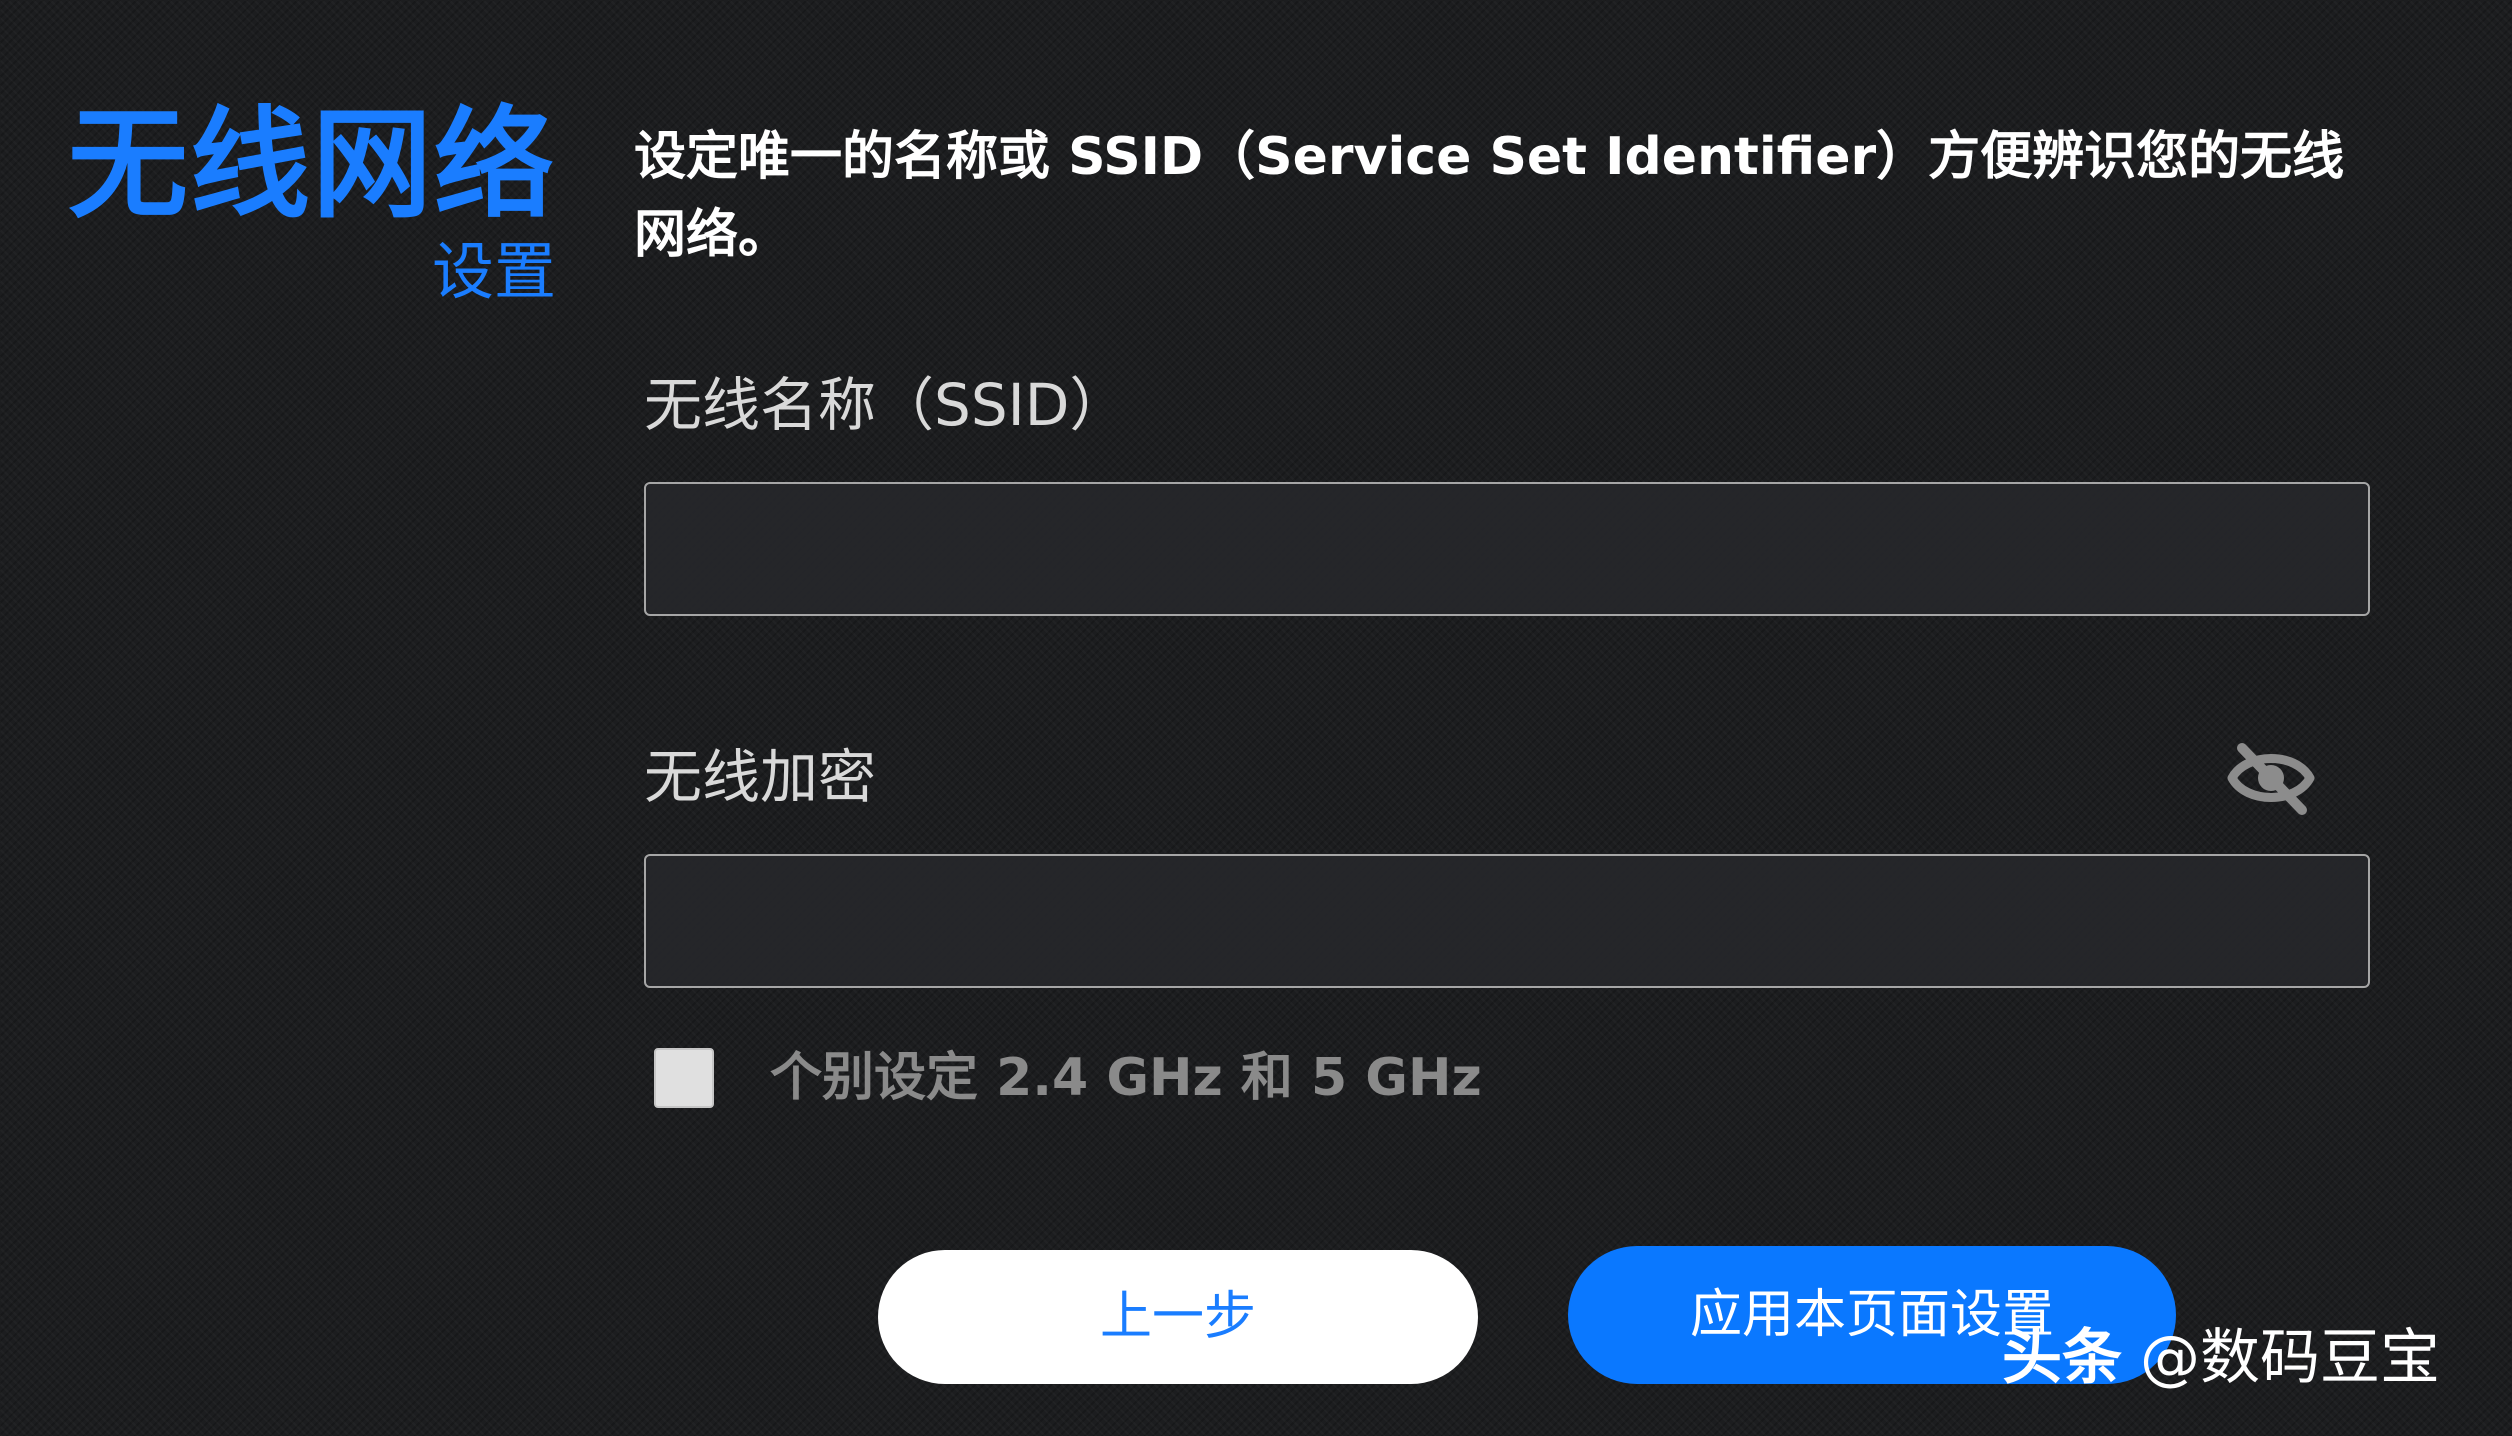 The image size is (2512, 1436). Describe the element at coordinates (1126, 1078) in the screenshot. I see `separate-bands-label: 个别设定 2.4 GHz 和 5 GHz` at that location.